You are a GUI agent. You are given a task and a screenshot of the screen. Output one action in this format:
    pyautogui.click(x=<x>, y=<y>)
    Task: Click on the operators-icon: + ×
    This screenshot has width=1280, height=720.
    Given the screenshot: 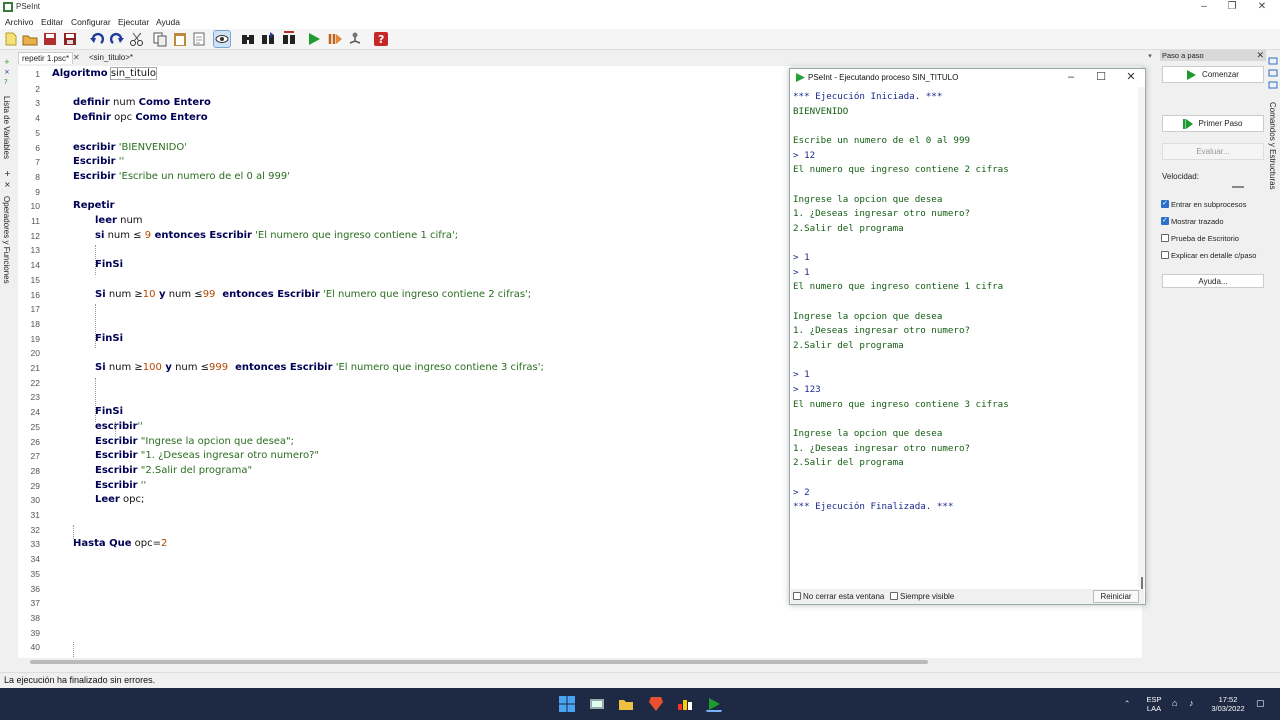 What is the action you would take?
    pyautogui.click(x=8, y=180)
    